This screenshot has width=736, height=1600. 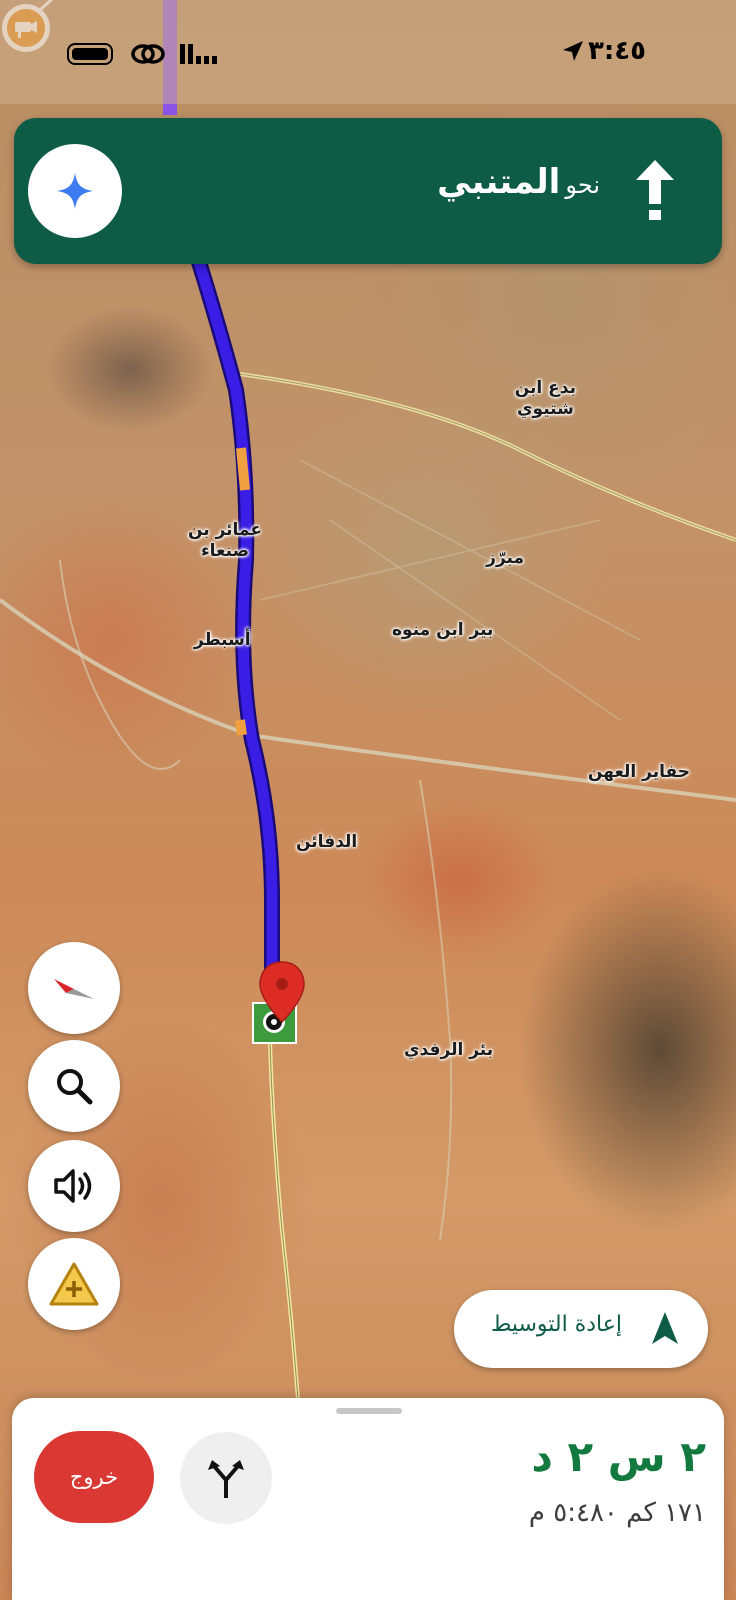 I want to click on sound-button, so click(x=74, y=1186).